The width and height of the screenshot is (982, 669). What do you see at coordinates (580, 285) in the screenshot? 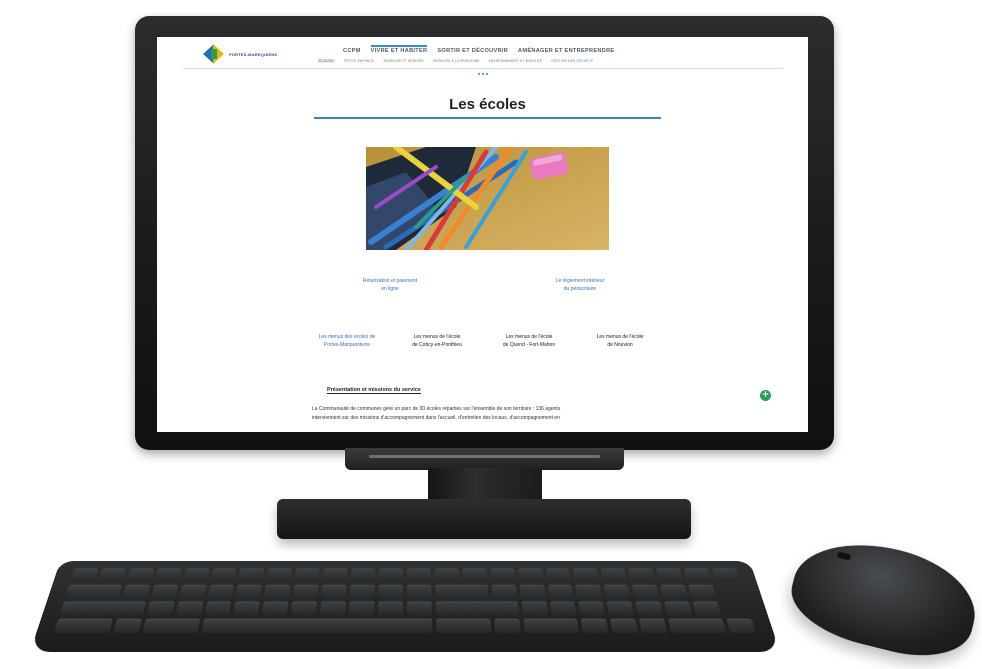
I see `reglement-interieur-link: Le règlement intérieur du périscolaire` at bounding box center [580, 285].